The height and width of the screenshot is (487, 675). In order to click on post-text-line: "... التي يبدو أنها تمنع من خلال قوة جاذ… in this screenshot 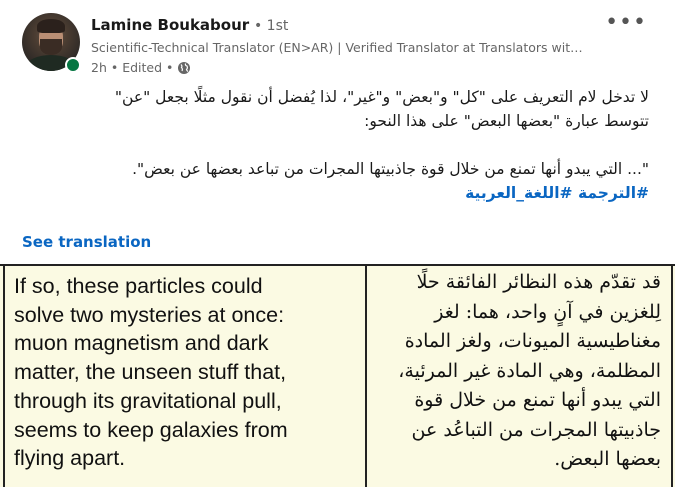, I will do `click(390, 169)`.